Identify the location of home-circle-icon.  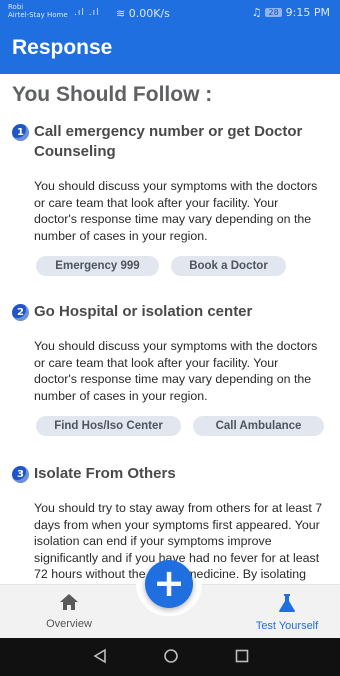
(171, 656).